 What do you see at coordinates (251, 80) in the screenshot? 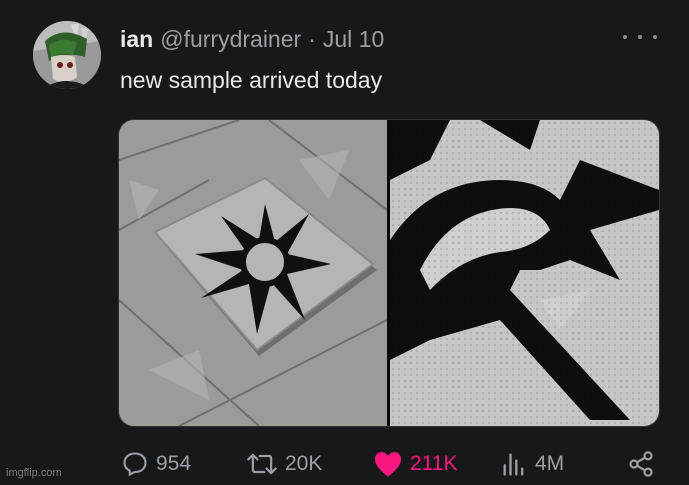
I see `tweet-text: new sample arrived today` at bounding box center [251, 80].